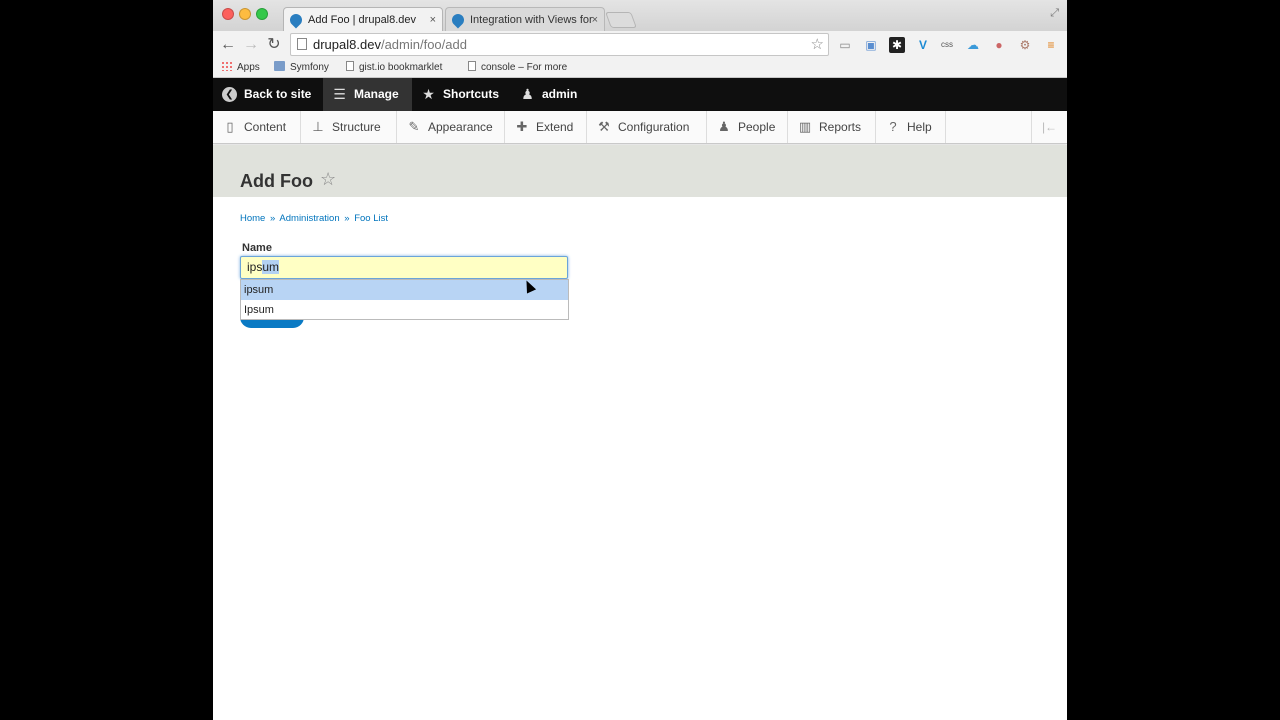 This screenshot has height=720, width=1280. I want to click on input-autocomplete-selection: um, so click(271, 267).